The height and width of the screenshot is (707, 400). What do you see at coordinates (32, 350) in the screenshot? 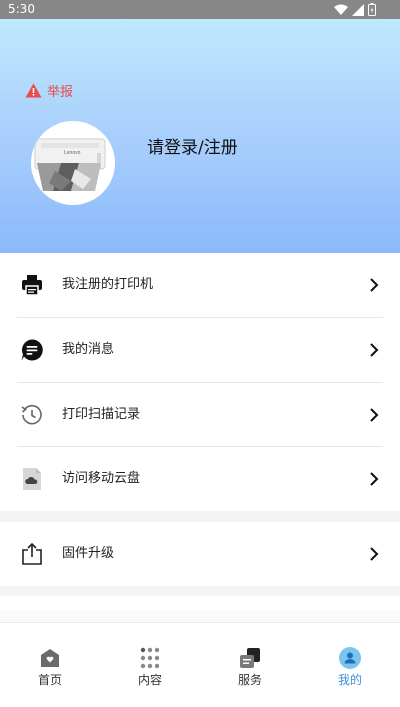
I see `message-icon` at bounding box center [32, 350].